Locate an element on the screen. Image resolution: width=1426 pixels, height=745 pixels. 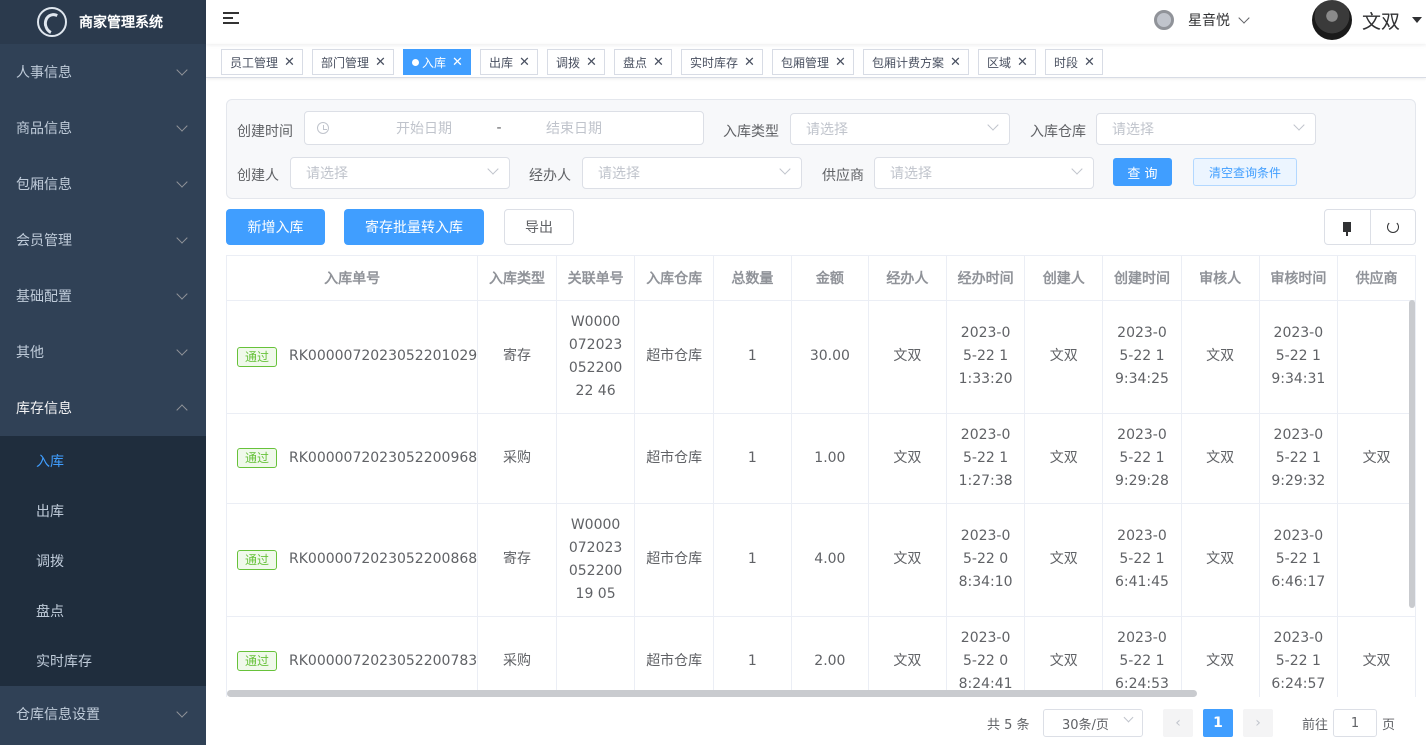
sidebar-item-warehouse-settings: 仓库信息设置 is located at coordinates (103, 714).